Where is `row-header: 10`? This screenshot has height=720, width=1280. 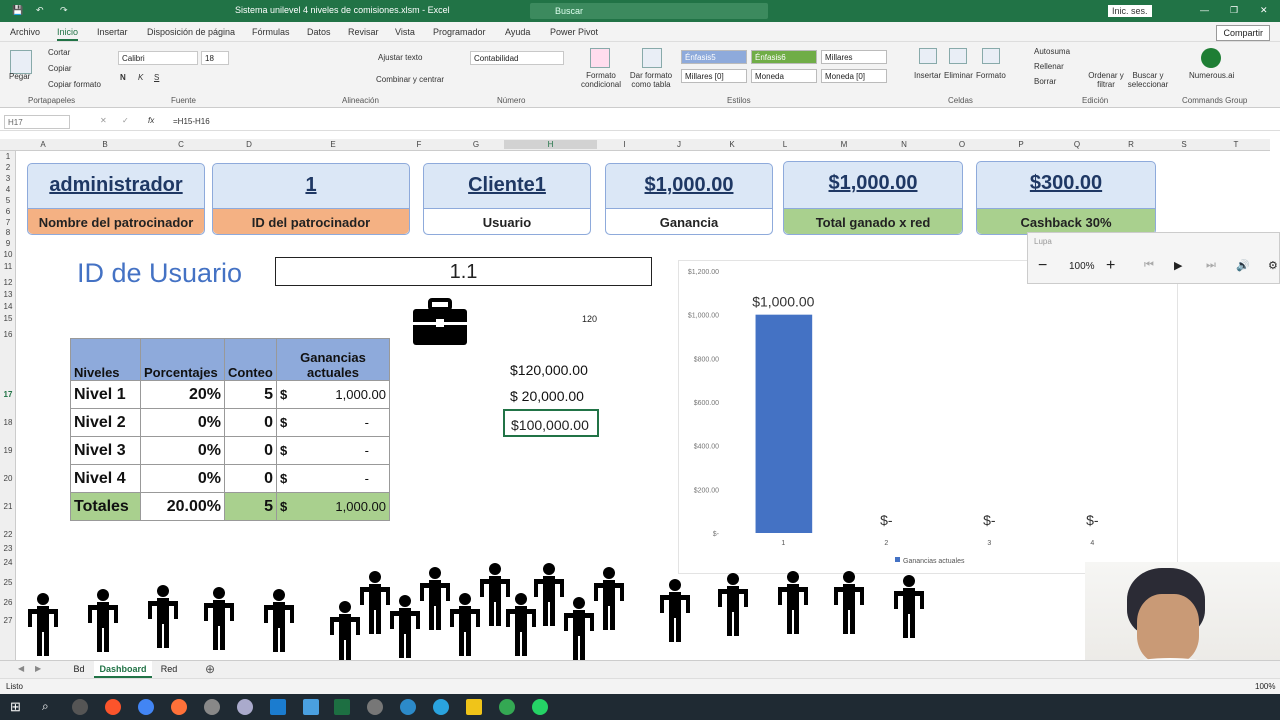 row-header: 10 is located at coordinates (8, 254).